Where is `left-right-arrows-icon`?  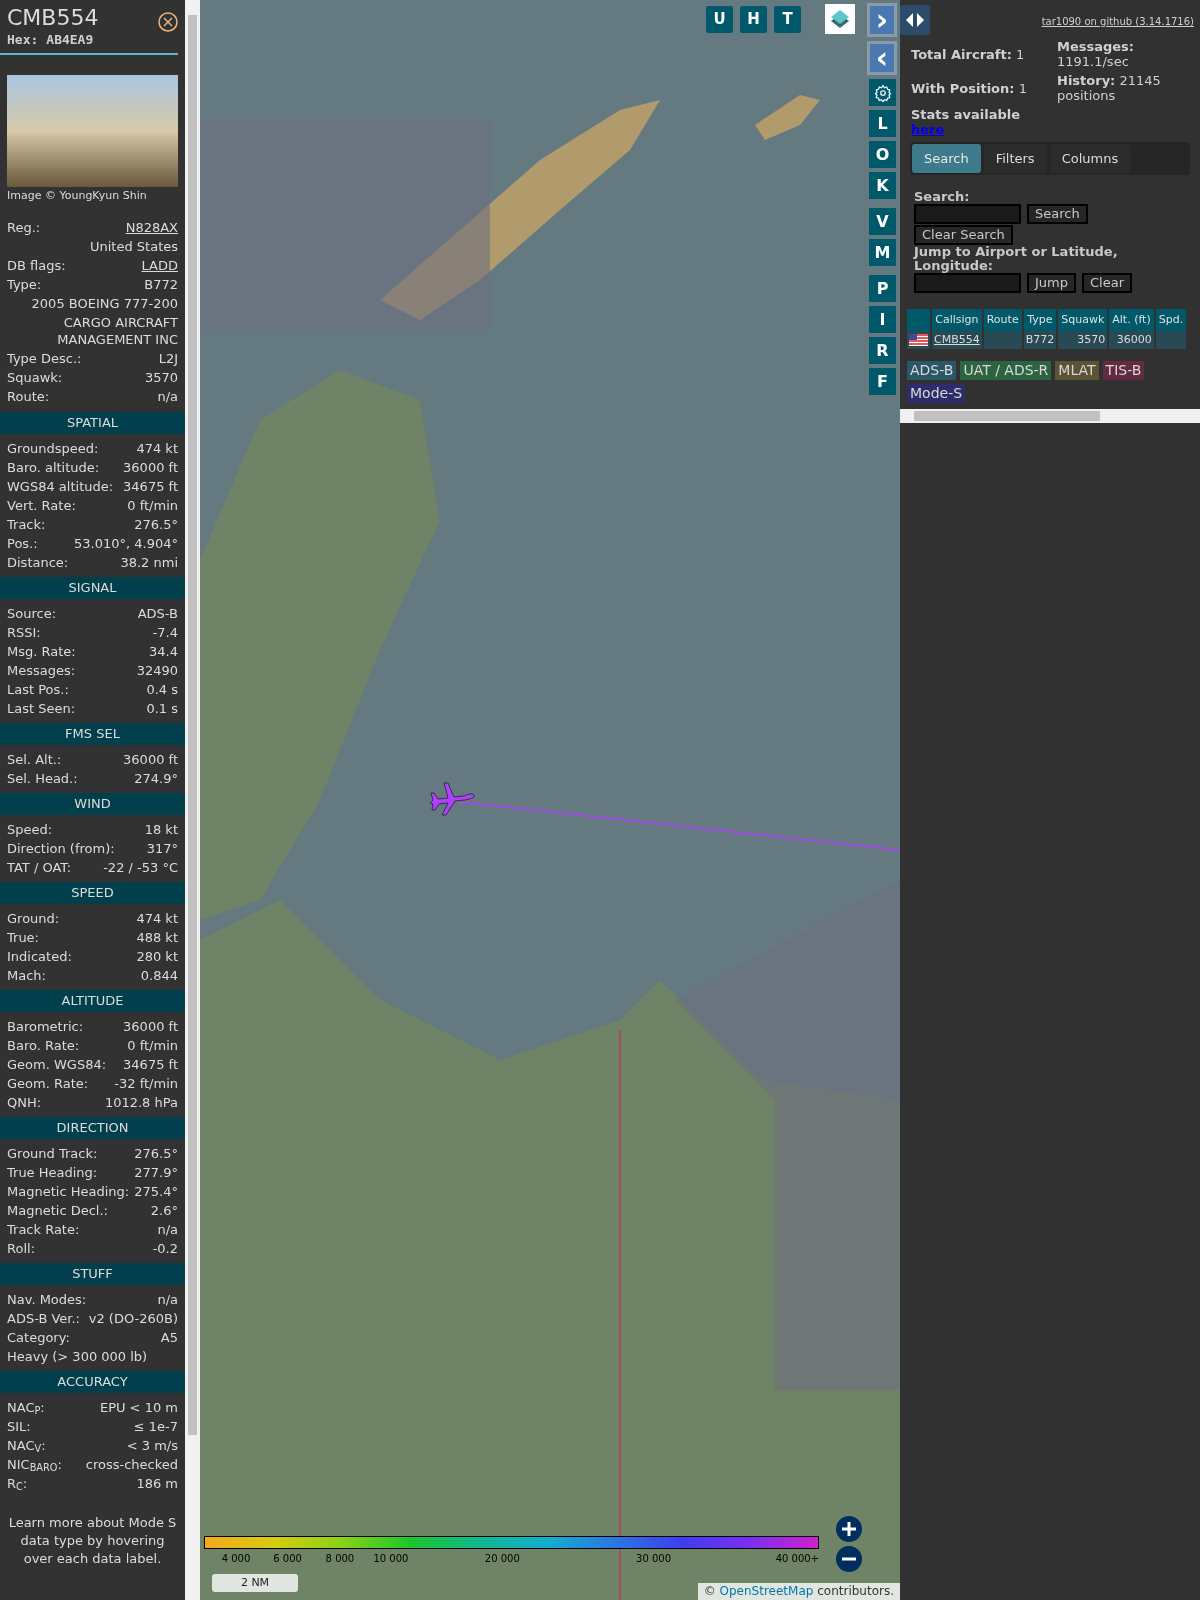
left-right-arrows-icon is located at coordinates (915, 20).